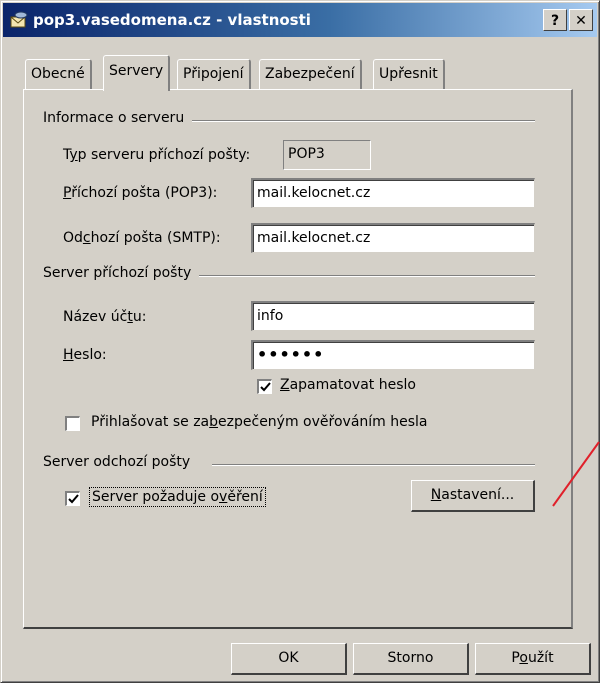 This screenshot has height=683, width=600. Describe the element at coordinates (142, 238) in the screenshot. I see `outgoing-server-label: Odchozí pošta (SMTP):` at that location.